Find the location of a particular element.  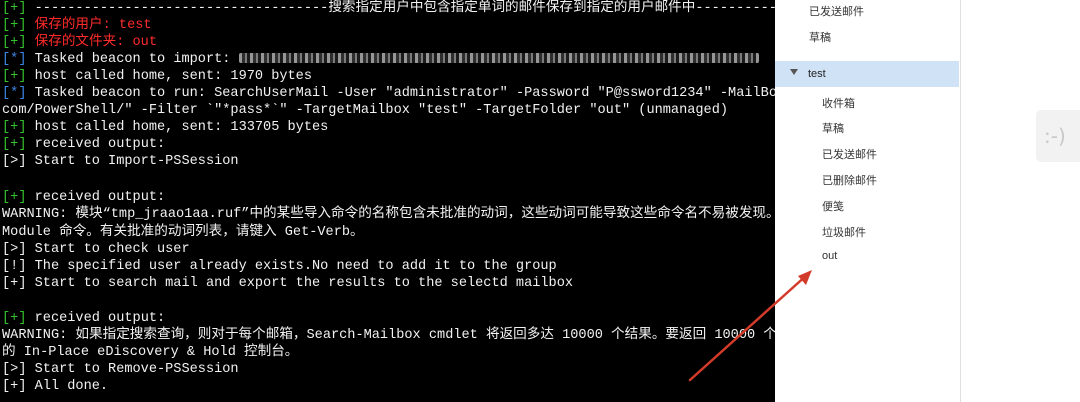

line-text: [>] Start to check user is located at coordinates (96, 249).